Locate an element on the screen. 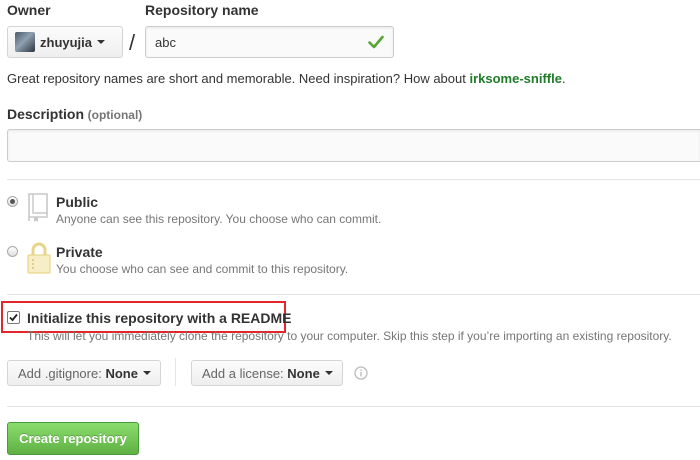  license-select: Add a license: None is located at coordinates (267, 373).